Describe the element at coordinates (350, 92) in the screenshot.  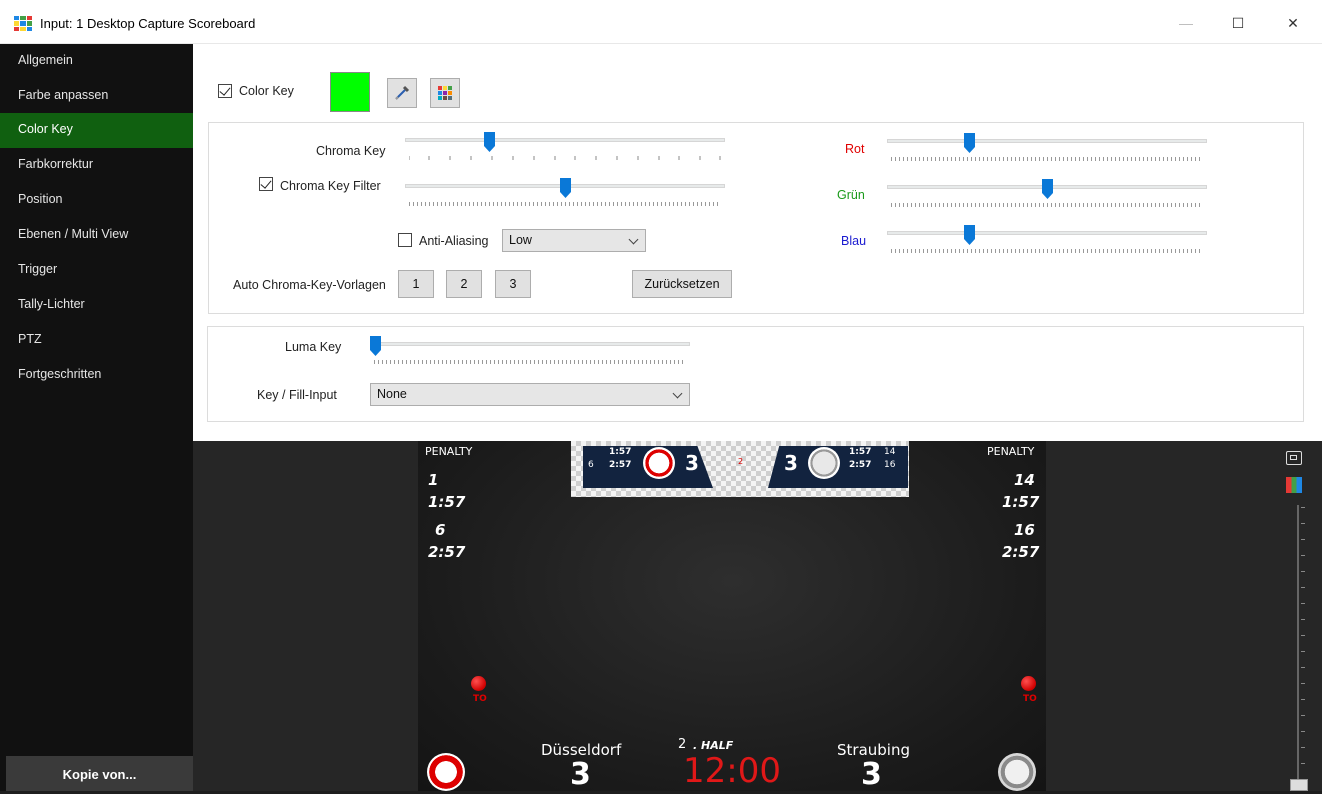
I see `key-color-swatch` at that location.